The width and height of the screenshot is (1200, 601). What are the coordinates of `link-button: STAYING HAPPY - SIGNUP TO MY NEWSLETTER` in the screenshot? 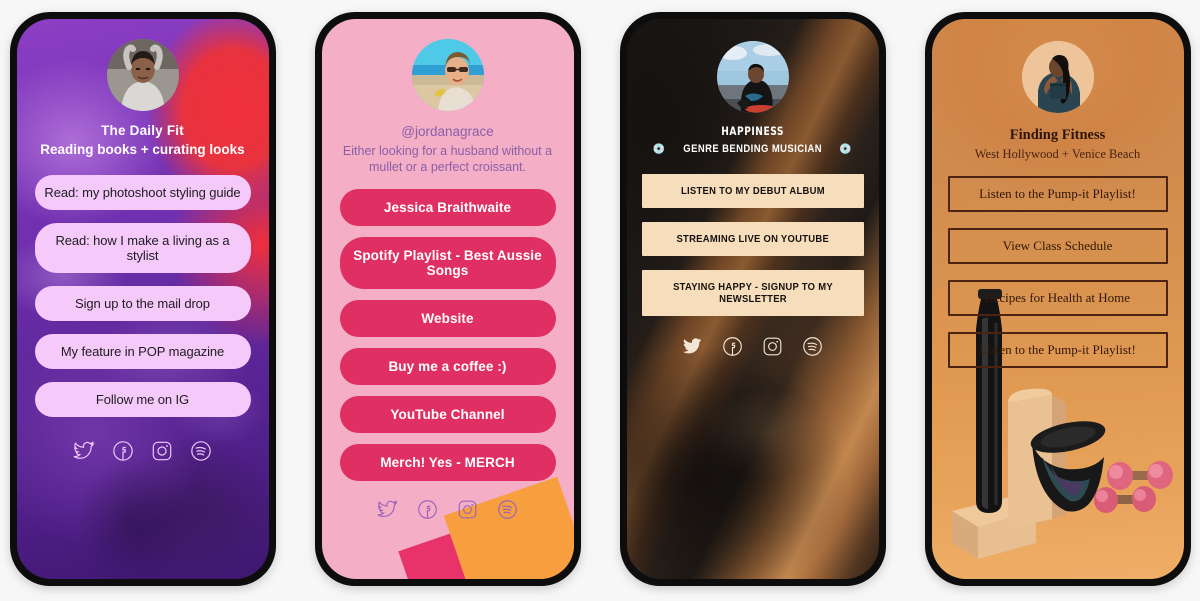 It's located at (752, 292).